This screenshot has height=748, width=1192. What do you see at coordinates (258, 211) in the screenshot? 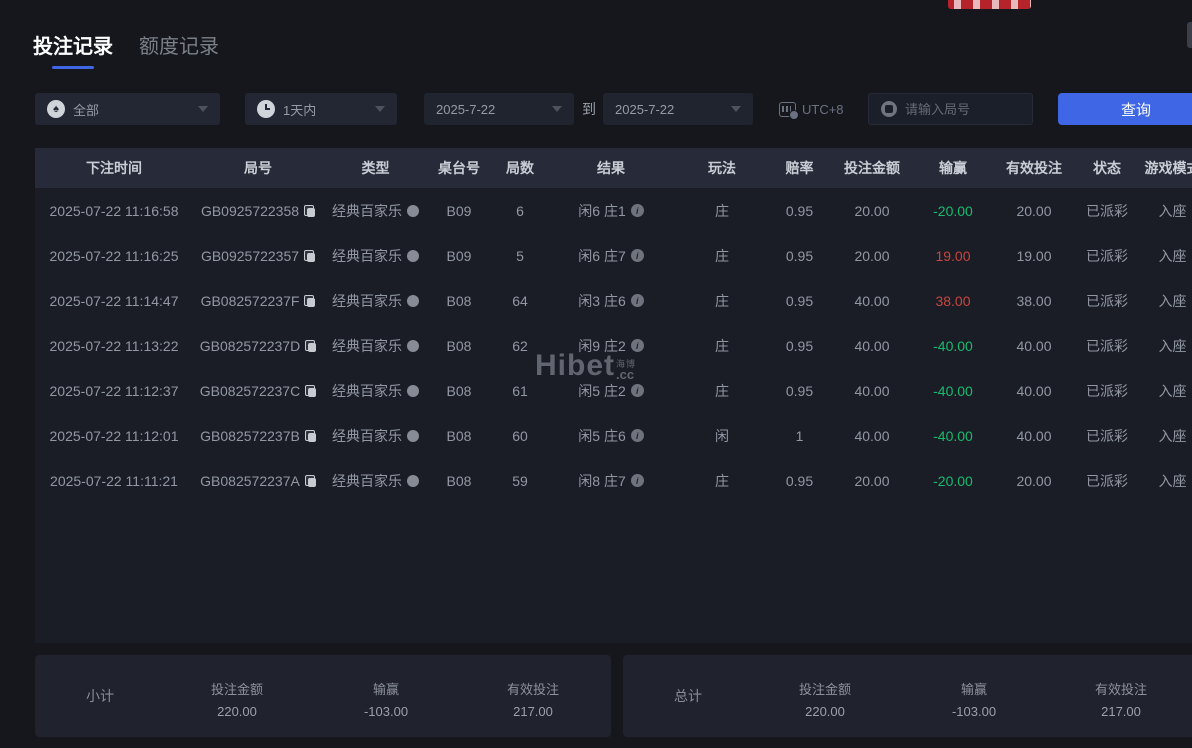
I see `cell-round-id: GB0925722358` at bounding box center [258, 211].